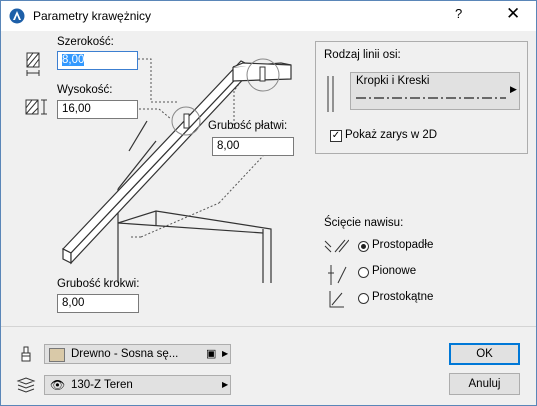  I want to click on perpendicular-option-label: Prostopadłe, so click(403, 245).